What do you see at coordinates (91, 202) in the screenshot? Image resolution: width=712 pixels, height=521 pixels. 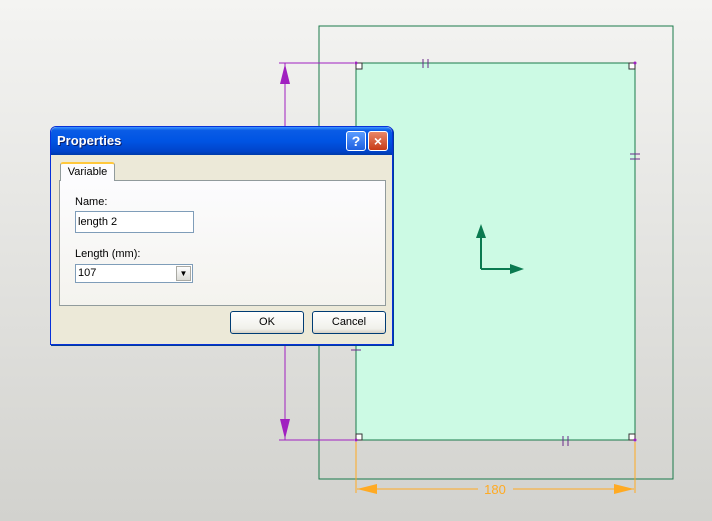 I see `name-label: Name:` at bounding box center [91, 202].